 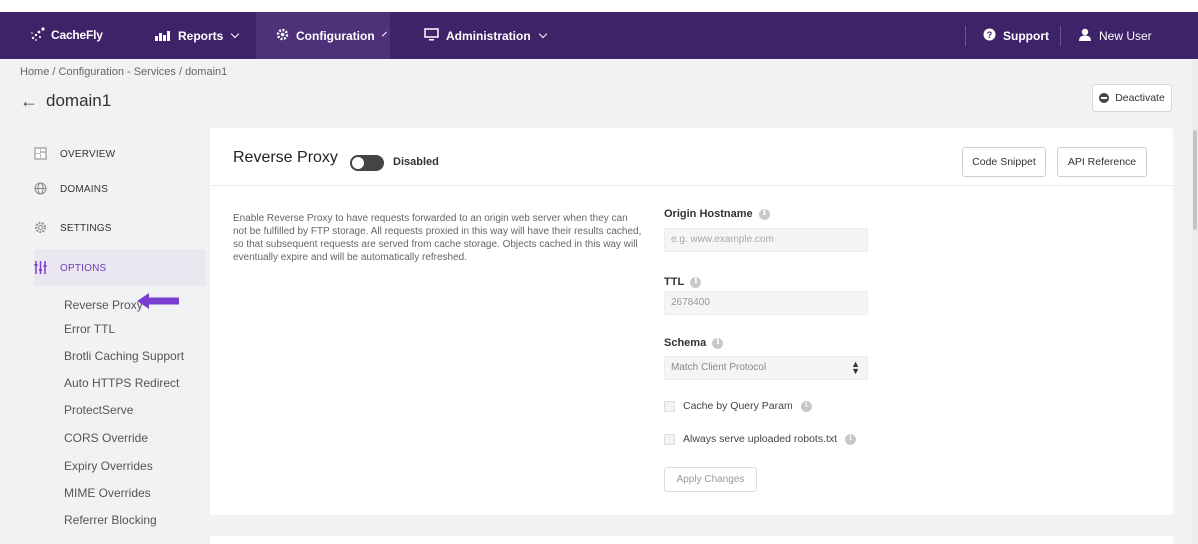 I want to click on serve-robots-label: Always serve uploaded robots.txt, so click(x=760, y=439).